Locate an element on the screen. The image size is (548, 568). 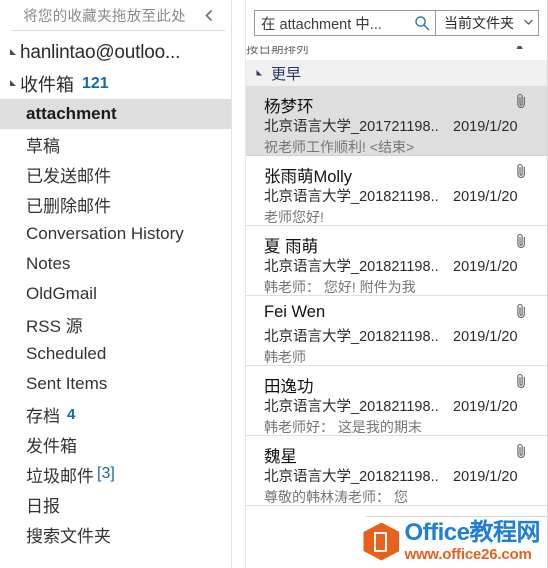
inbox-label: 收件箱 is located at coordinates (47, 84).